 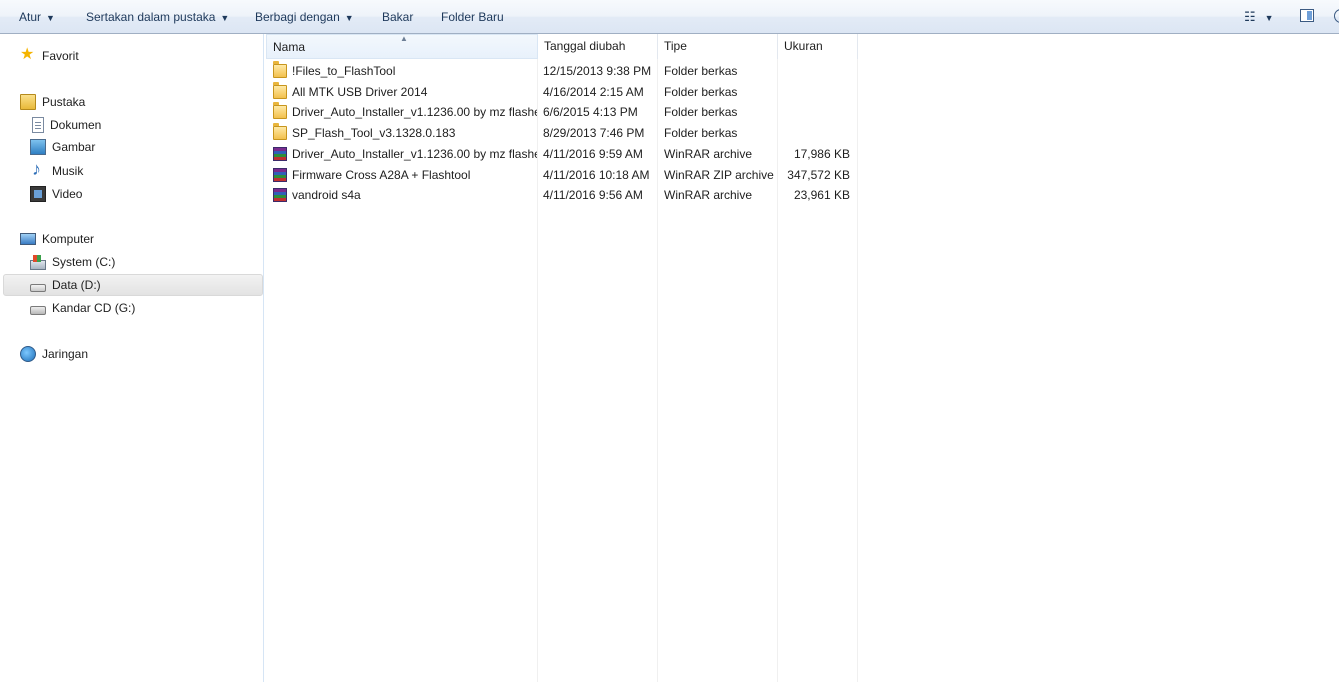 I want to click on nav-item-favorites: Favorit, so click(x=49, y=55).